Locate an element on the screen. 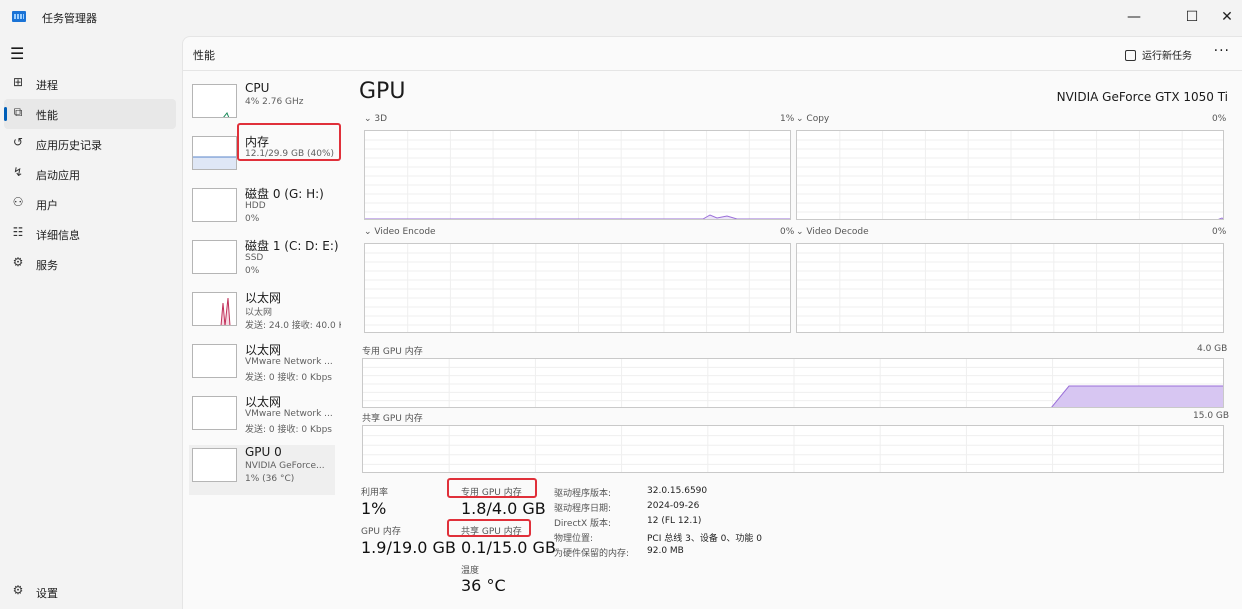 This screenshot has height=609, width=1242. settings-icon: ⚙ is located at coordinates (18, 590).